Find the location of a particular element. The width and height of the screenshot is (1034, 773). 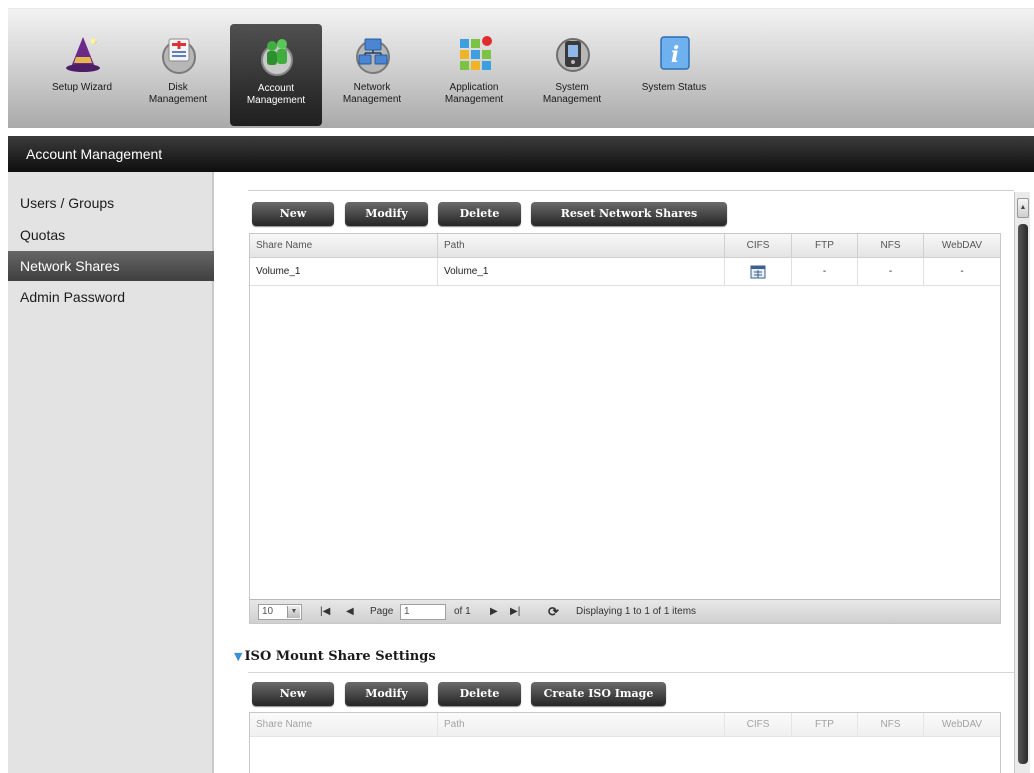

page-count-label: of 1 is located at coordinates (462, 611).